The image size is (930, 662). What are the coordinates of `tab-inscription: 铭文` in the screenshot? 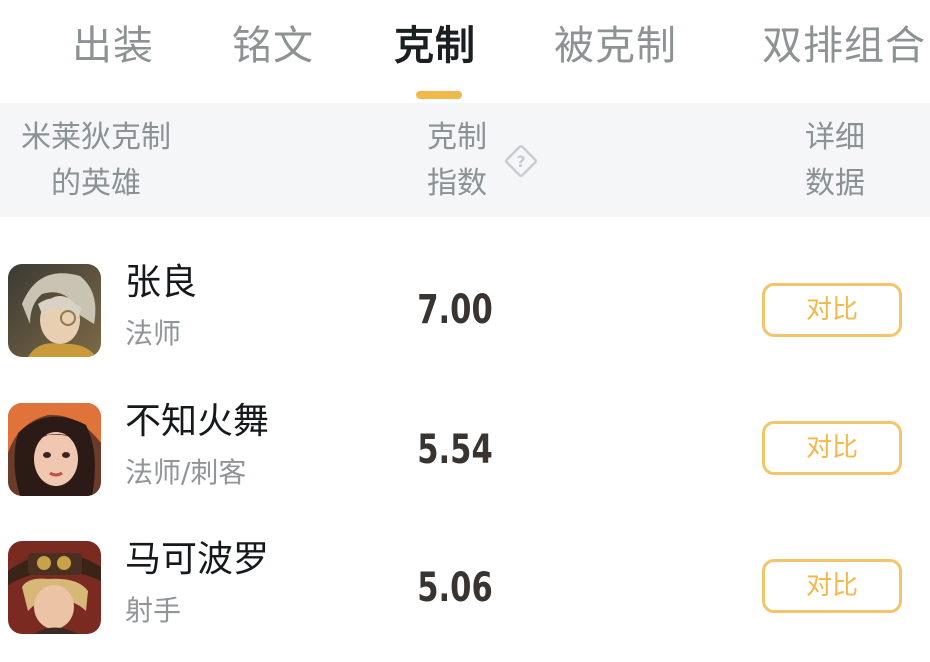 It's located at (273, 46).